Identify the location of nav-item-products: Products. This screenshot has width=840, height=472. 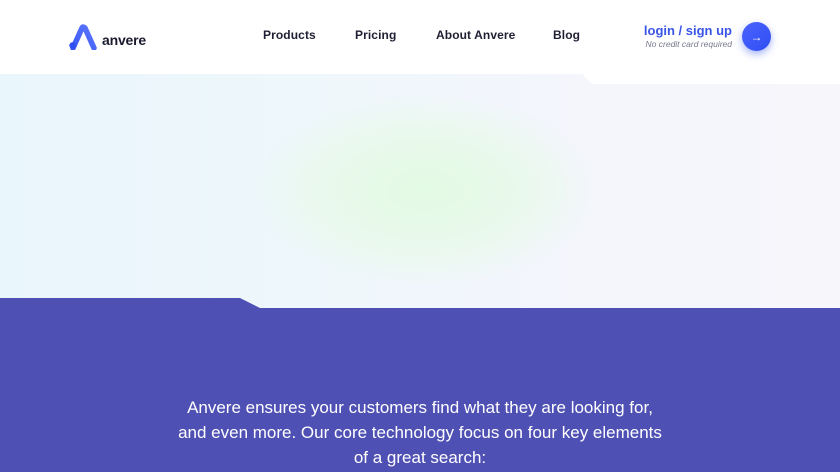
(289, 35).